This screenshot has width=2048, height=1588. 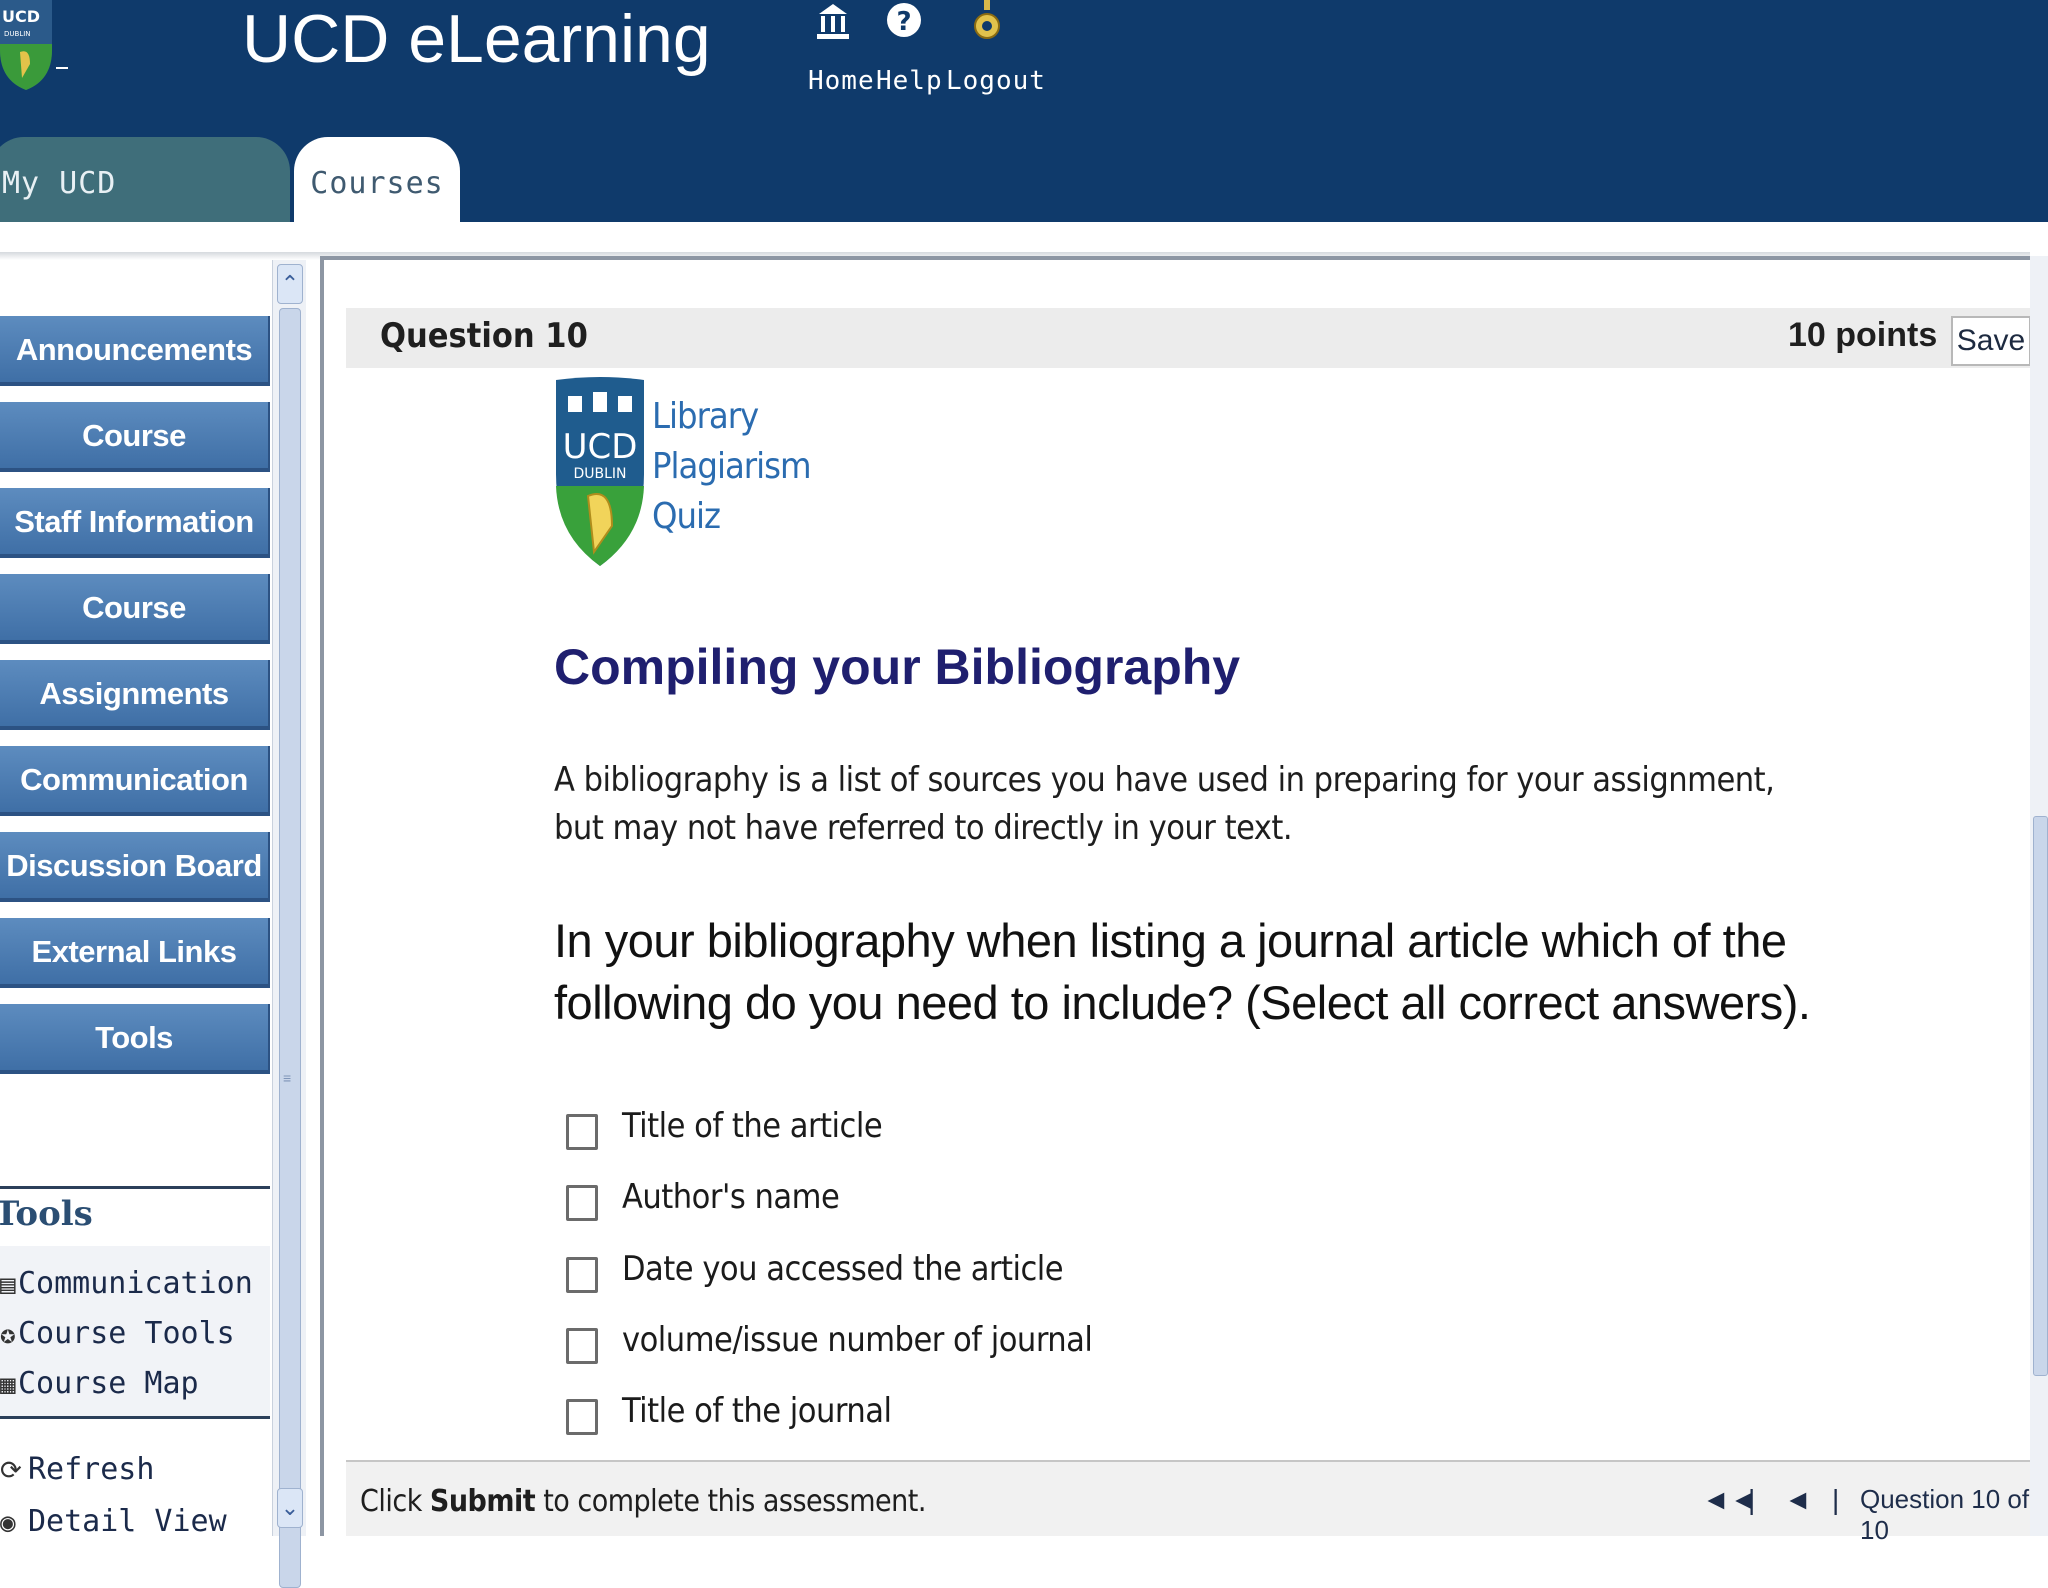 I want to click on scroll-grip-icon: ≡, so click(x=287, y=1078).